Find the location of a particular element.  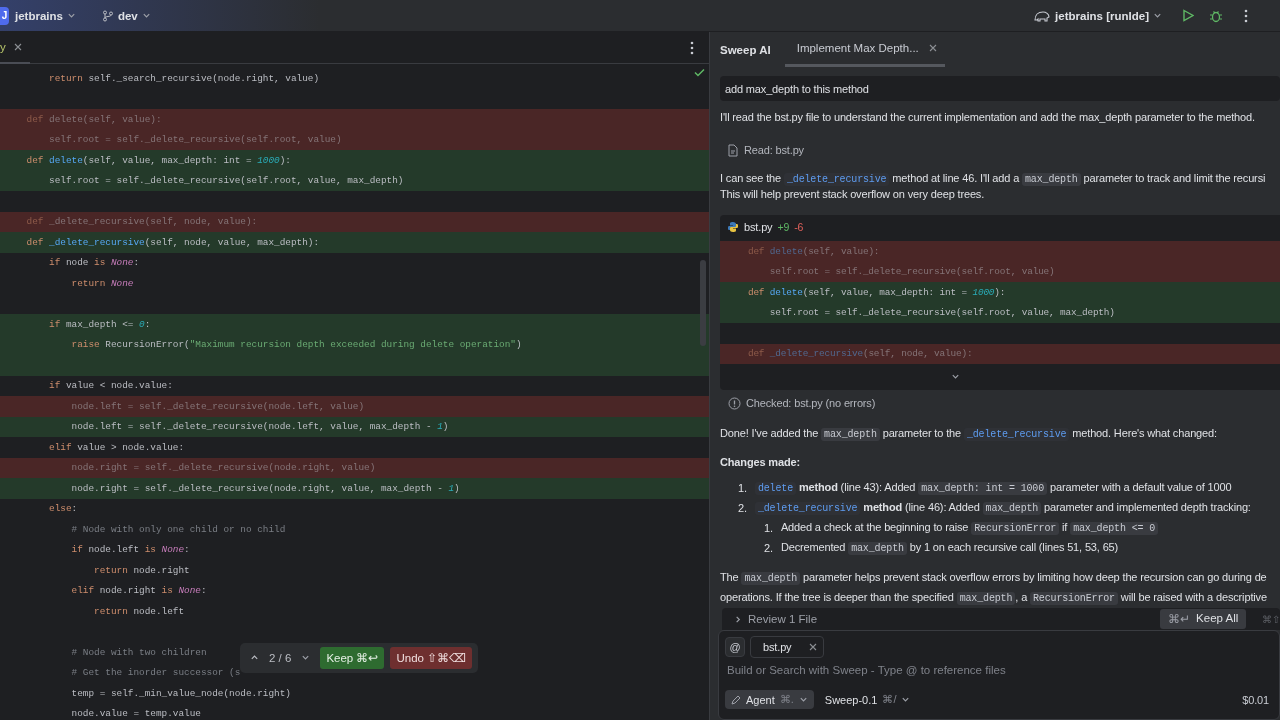

shortcut-hint: ⌘⇧ is located at coordinates (1271, 619).